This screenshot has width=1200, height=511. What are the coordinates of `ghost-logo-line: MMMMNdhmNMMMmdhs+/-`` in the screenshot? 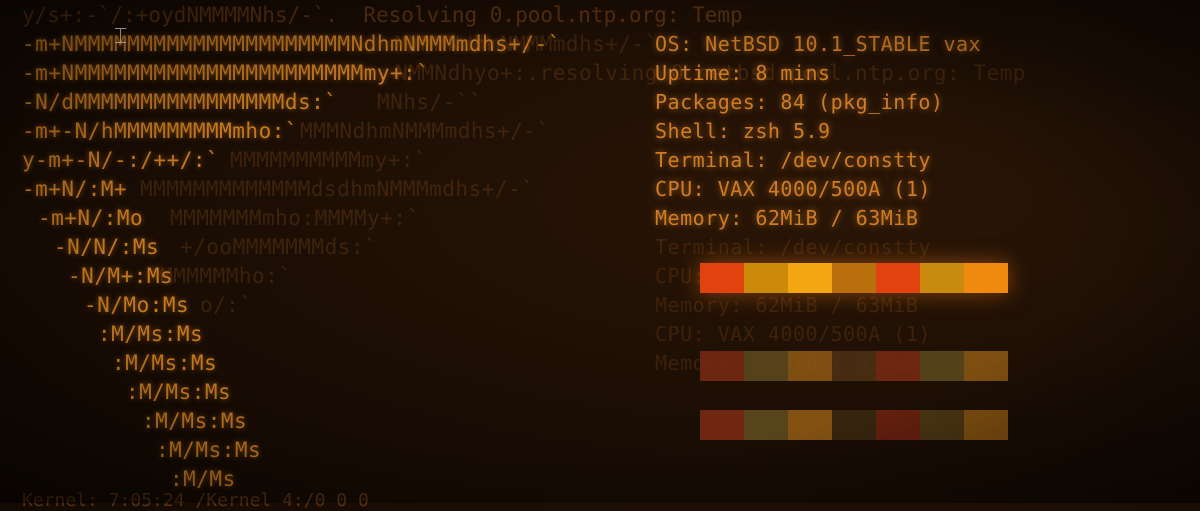 It's located at (526, 44).